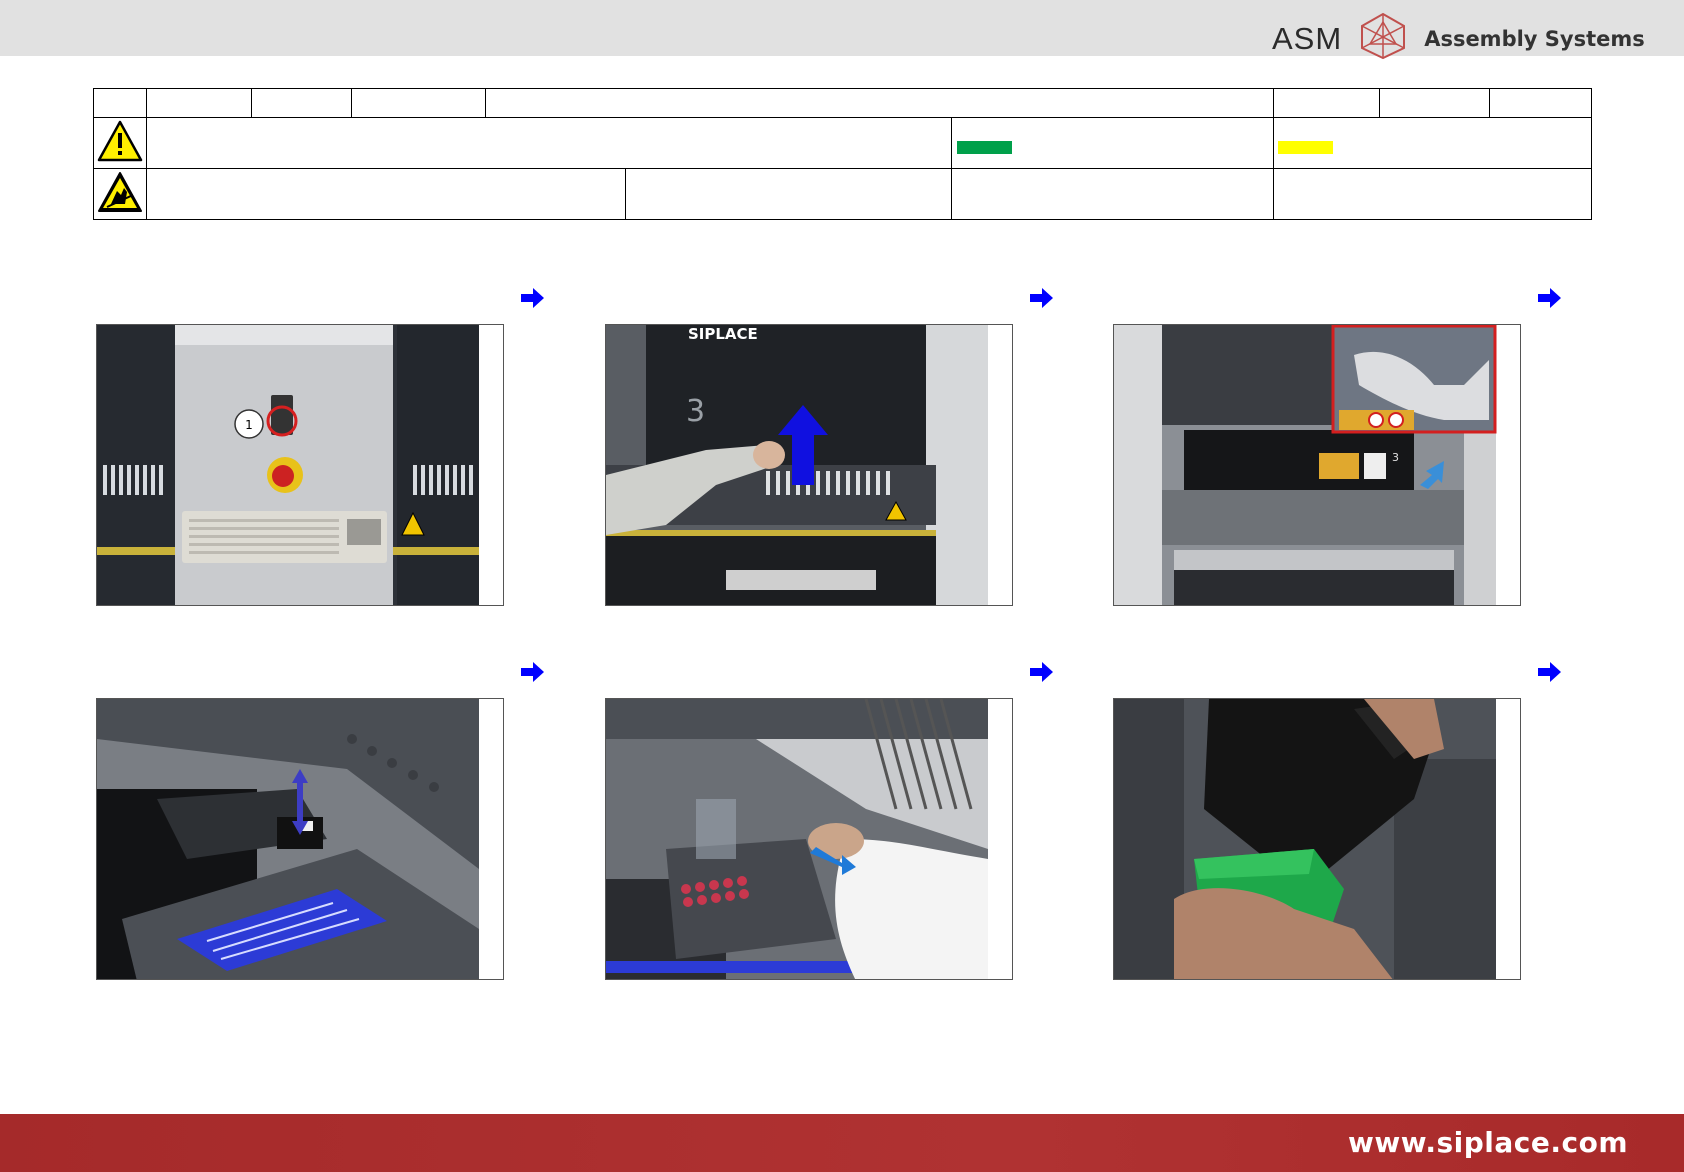 This screenshot has width=1684, height=1172. Describe the element at coordinates (1112, 143) in the screenshot. I see `green-status-cell` at that location.